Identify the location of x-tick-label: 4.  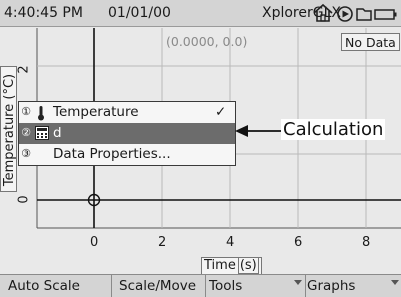
(230, 242).